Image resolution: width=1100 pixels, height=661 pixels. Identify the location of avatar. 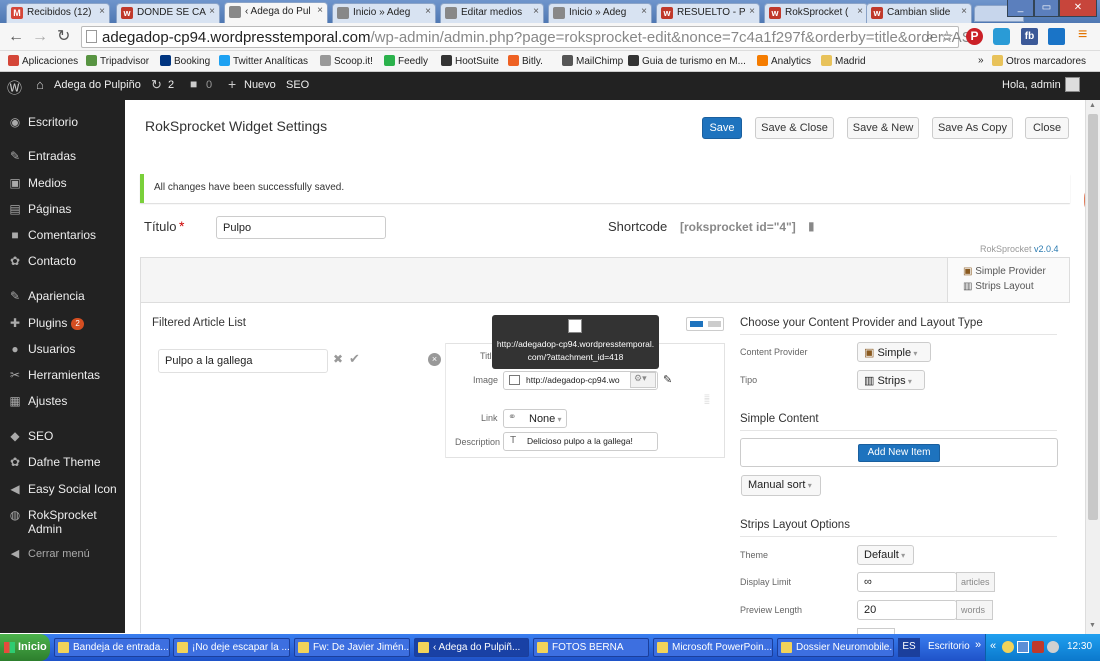
(1072, 84).